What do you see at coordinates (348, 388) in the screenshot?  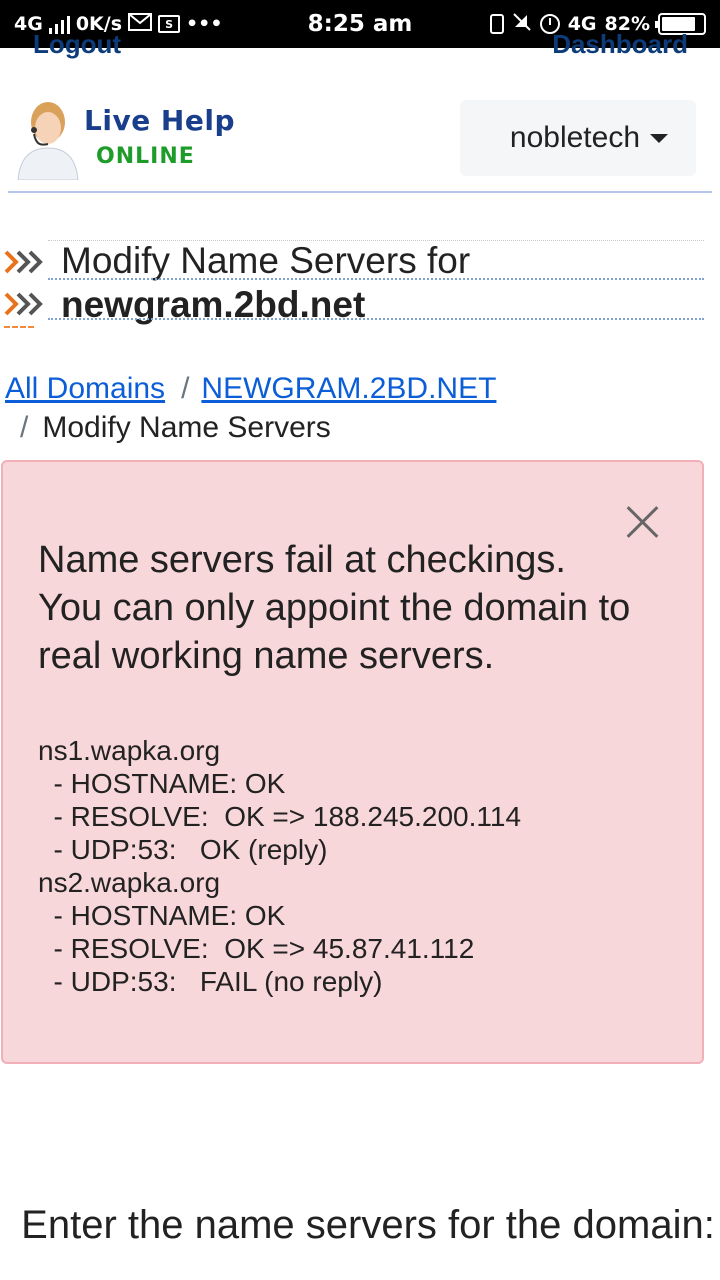 I see `breadcrumb-domain: NEWGRAM.2BD.NET` at bounding box center [348, 388].